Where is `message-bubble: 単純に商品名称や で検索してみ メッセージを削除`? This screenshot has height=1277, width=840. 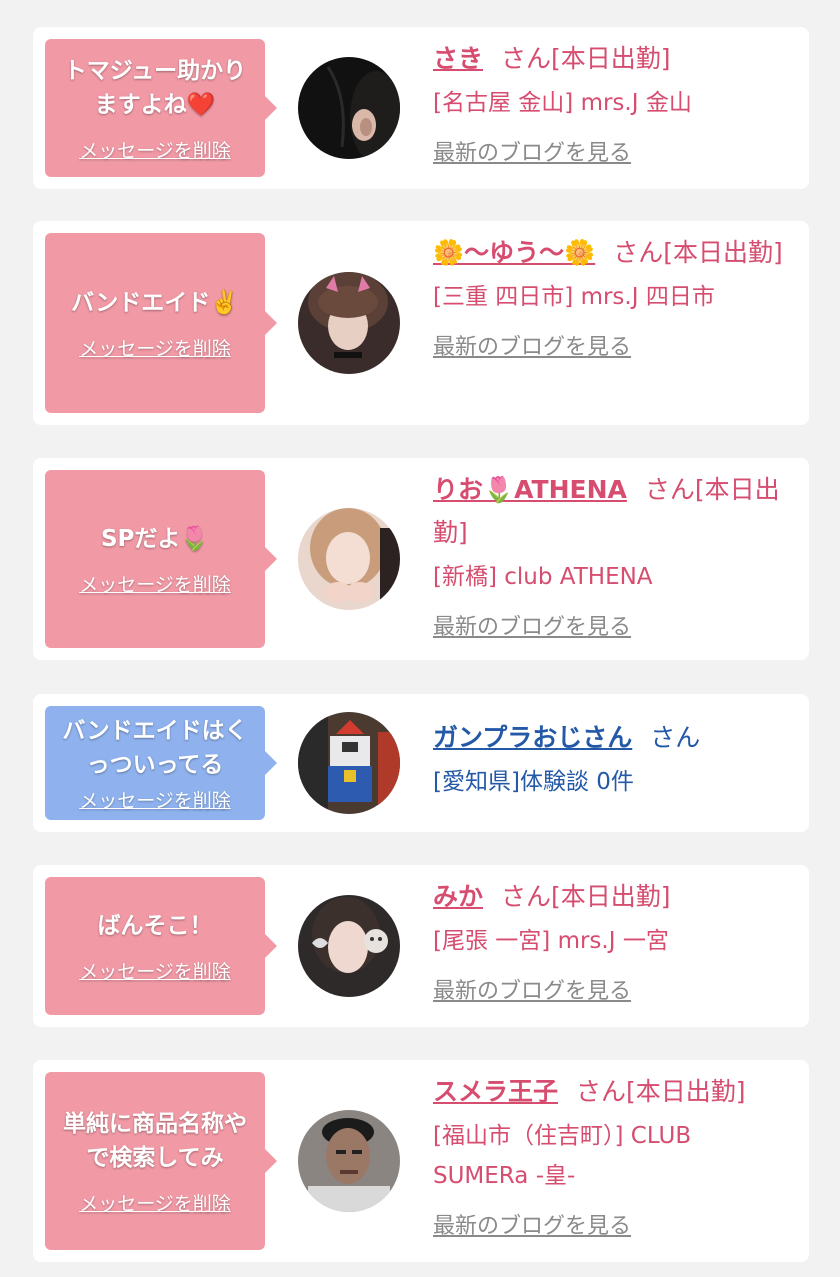
message-bubble: 単純に商品名称や で検索してみ メッセージを削除 is located at coordinates (161, 1161).